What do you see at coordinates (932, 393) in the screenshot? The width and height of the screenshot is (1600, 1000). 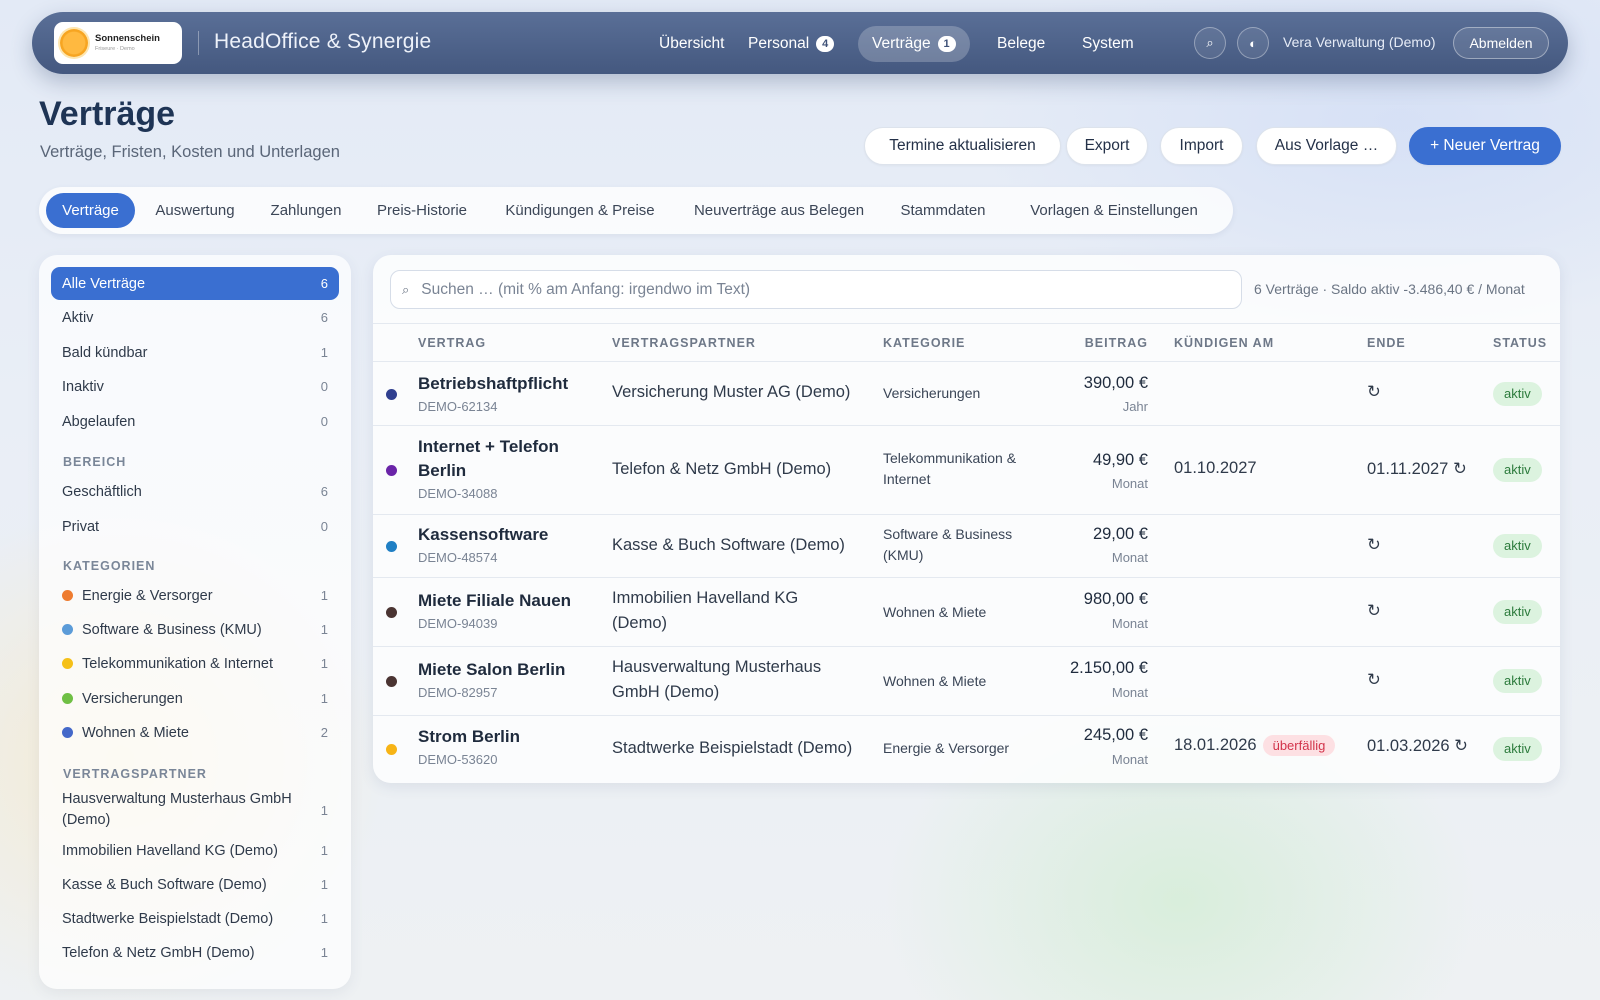 I see `contract-category: Versicherungen` at bounding box center [932, 393].